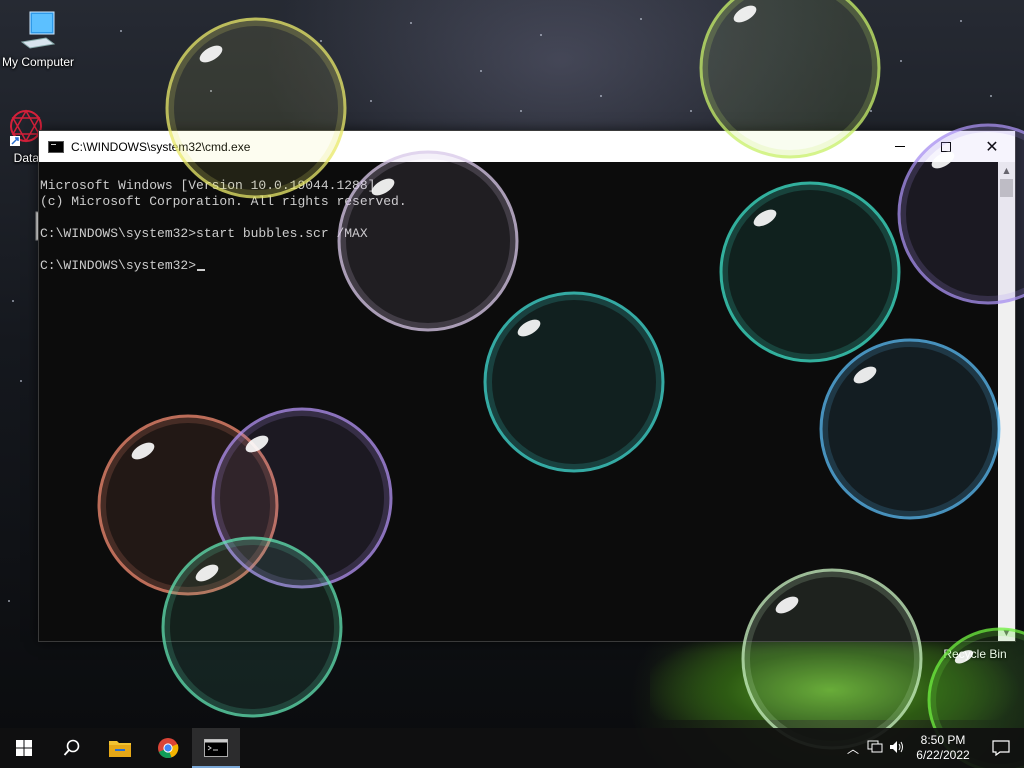  What do you see at coordinates (1006, 170) in the screenshot?
I see `scroll-up-arrow-icon: ▲` at bounding box center [1006, 170].